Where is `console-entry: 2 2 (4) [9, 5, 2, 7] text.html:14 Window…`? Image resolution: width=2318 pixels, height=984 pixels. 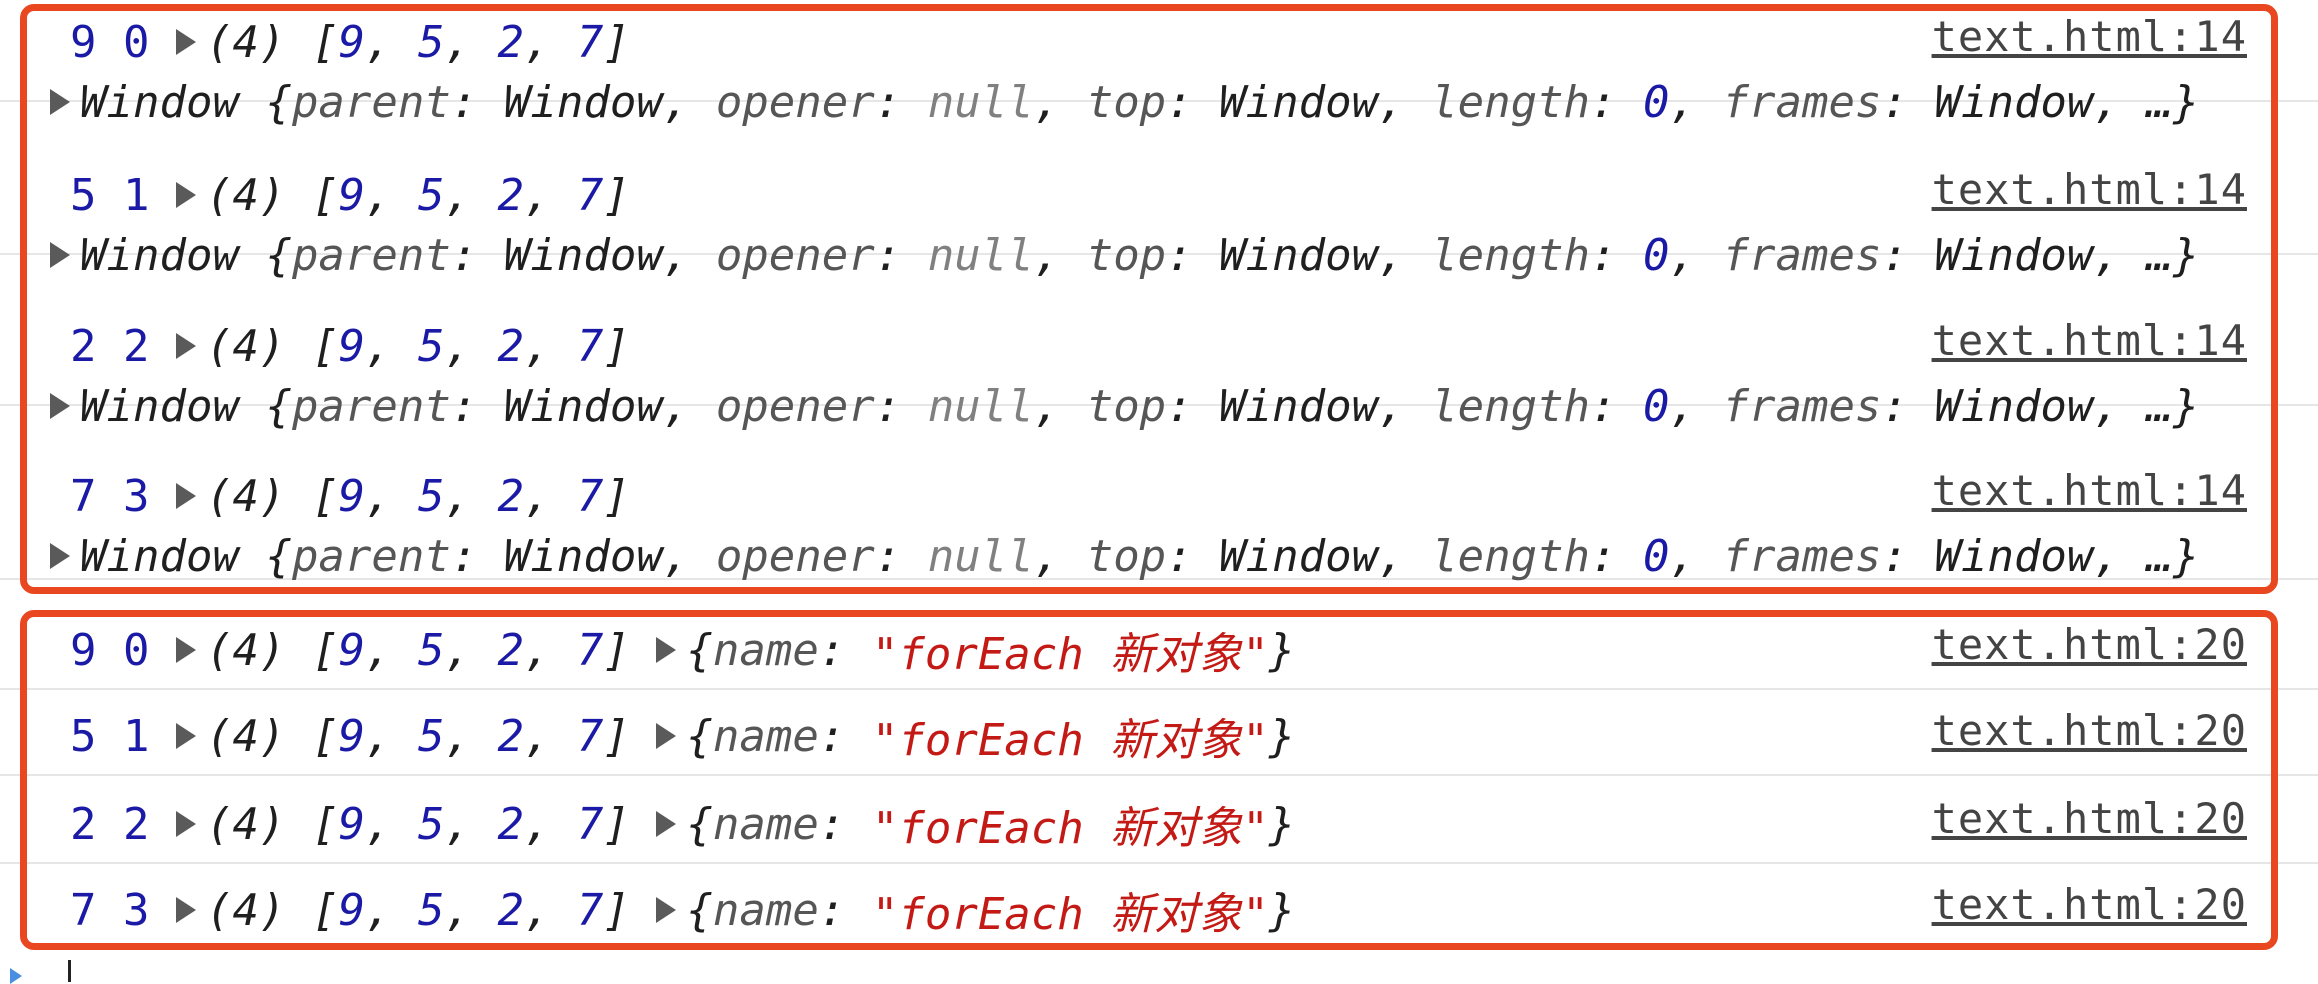 console-entry: 2 2 (4) [9, 5, 2, 7] text.html:14 Window… is located at coordinates (1159, 374).